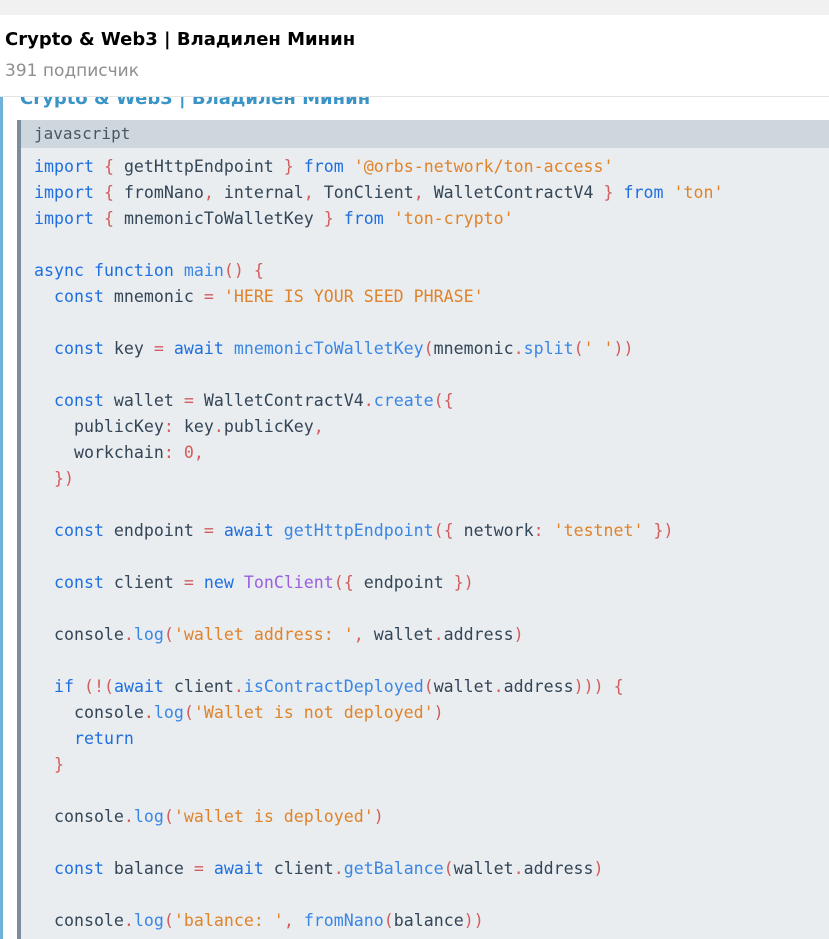  Describe the element at coordinates (414, 7) in the screenshot. I see `top-strip` at that location.